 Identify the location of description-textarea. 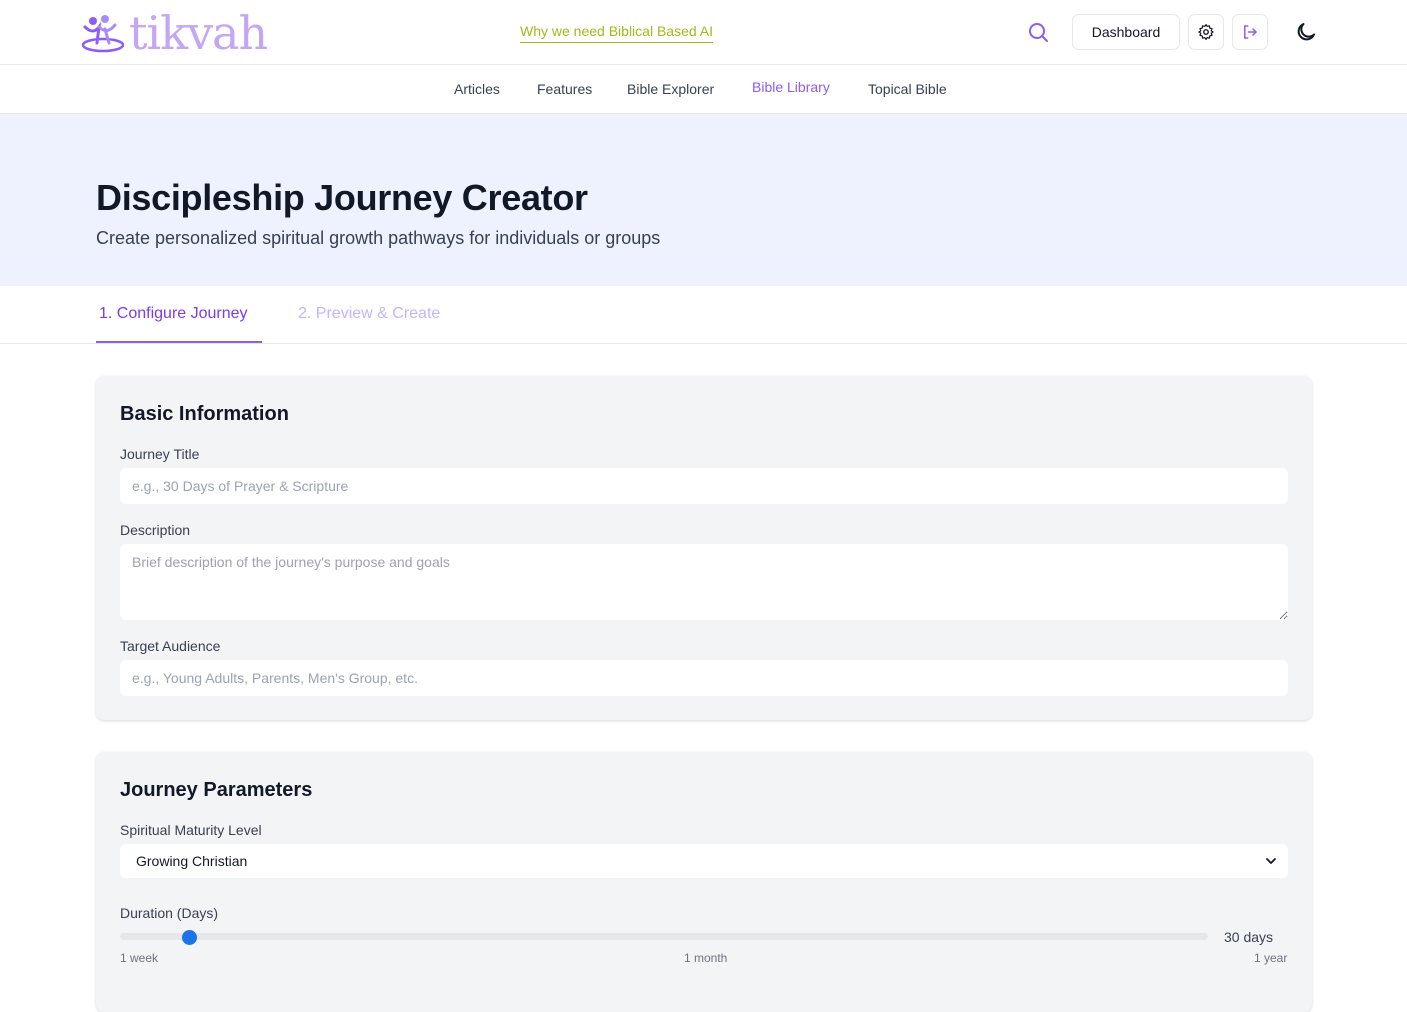
(704, 582).